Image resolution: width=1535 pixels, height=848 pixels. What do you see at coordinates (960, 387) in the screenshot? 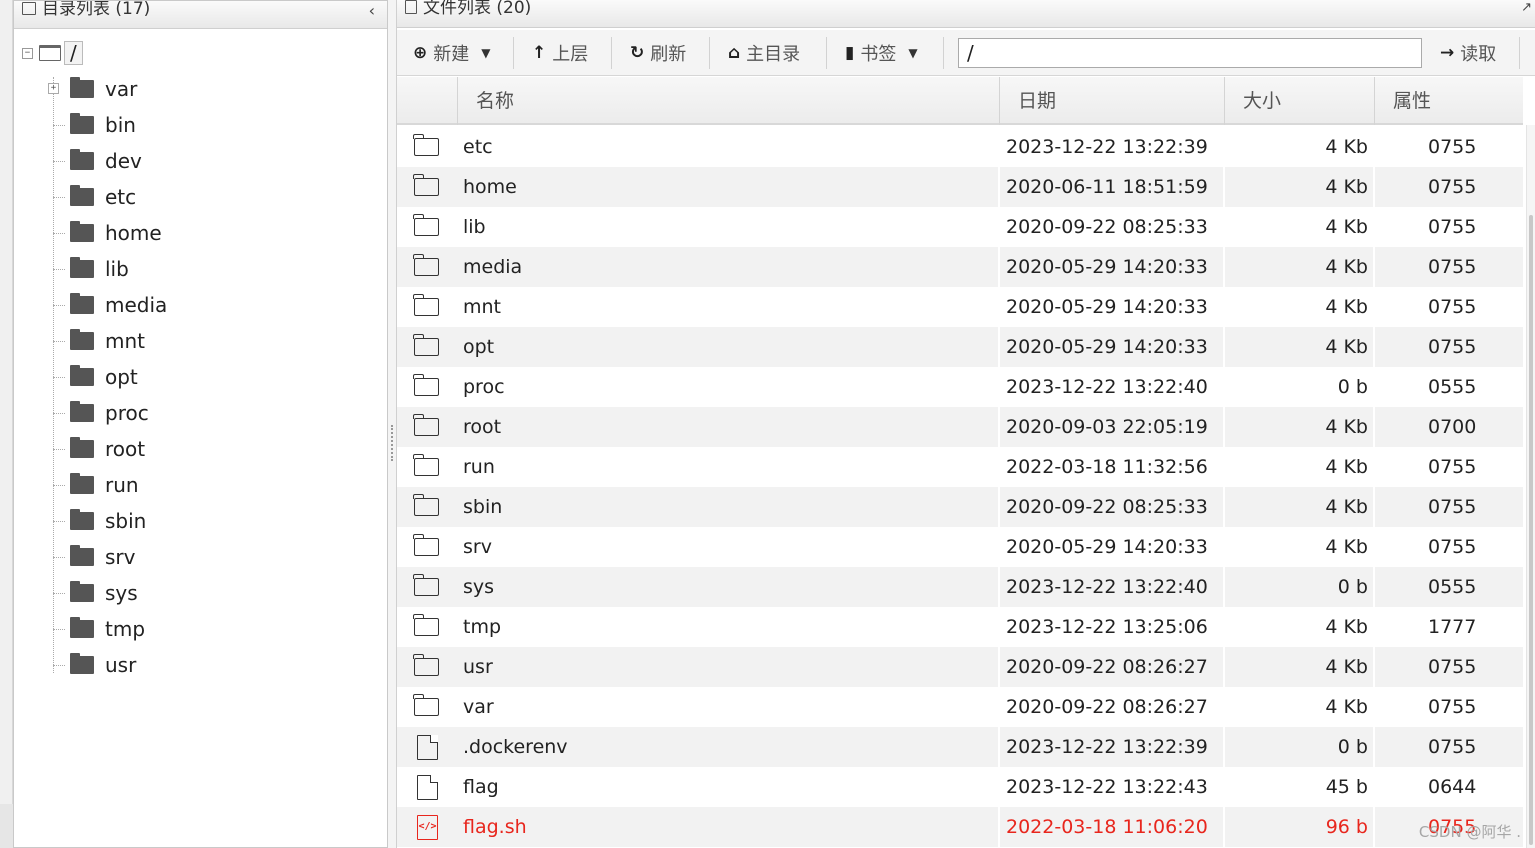
I see `table-row: proc 2023-12-22 13:22:40 0 b 0555` at bounding box center [960, 387].